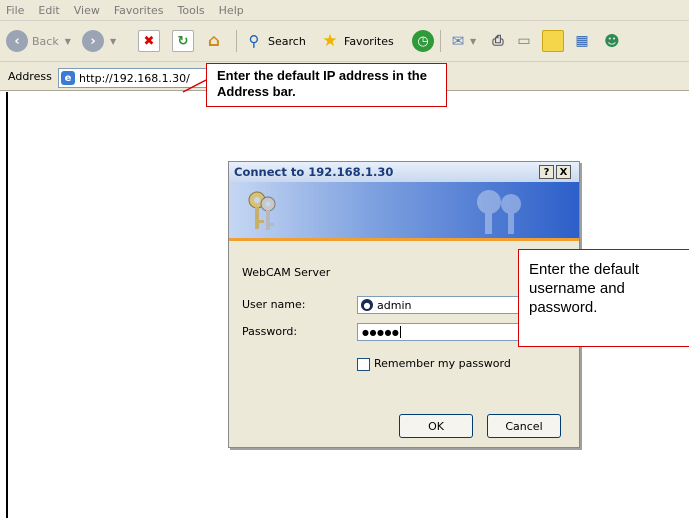 This screenshot has height=520, width=689. I want to click on remember-label: Remember my password, so click(442, 363).